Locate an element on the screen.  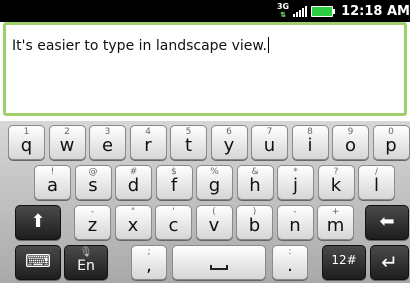
key-r: 4r is located at coordinates (148, 142).